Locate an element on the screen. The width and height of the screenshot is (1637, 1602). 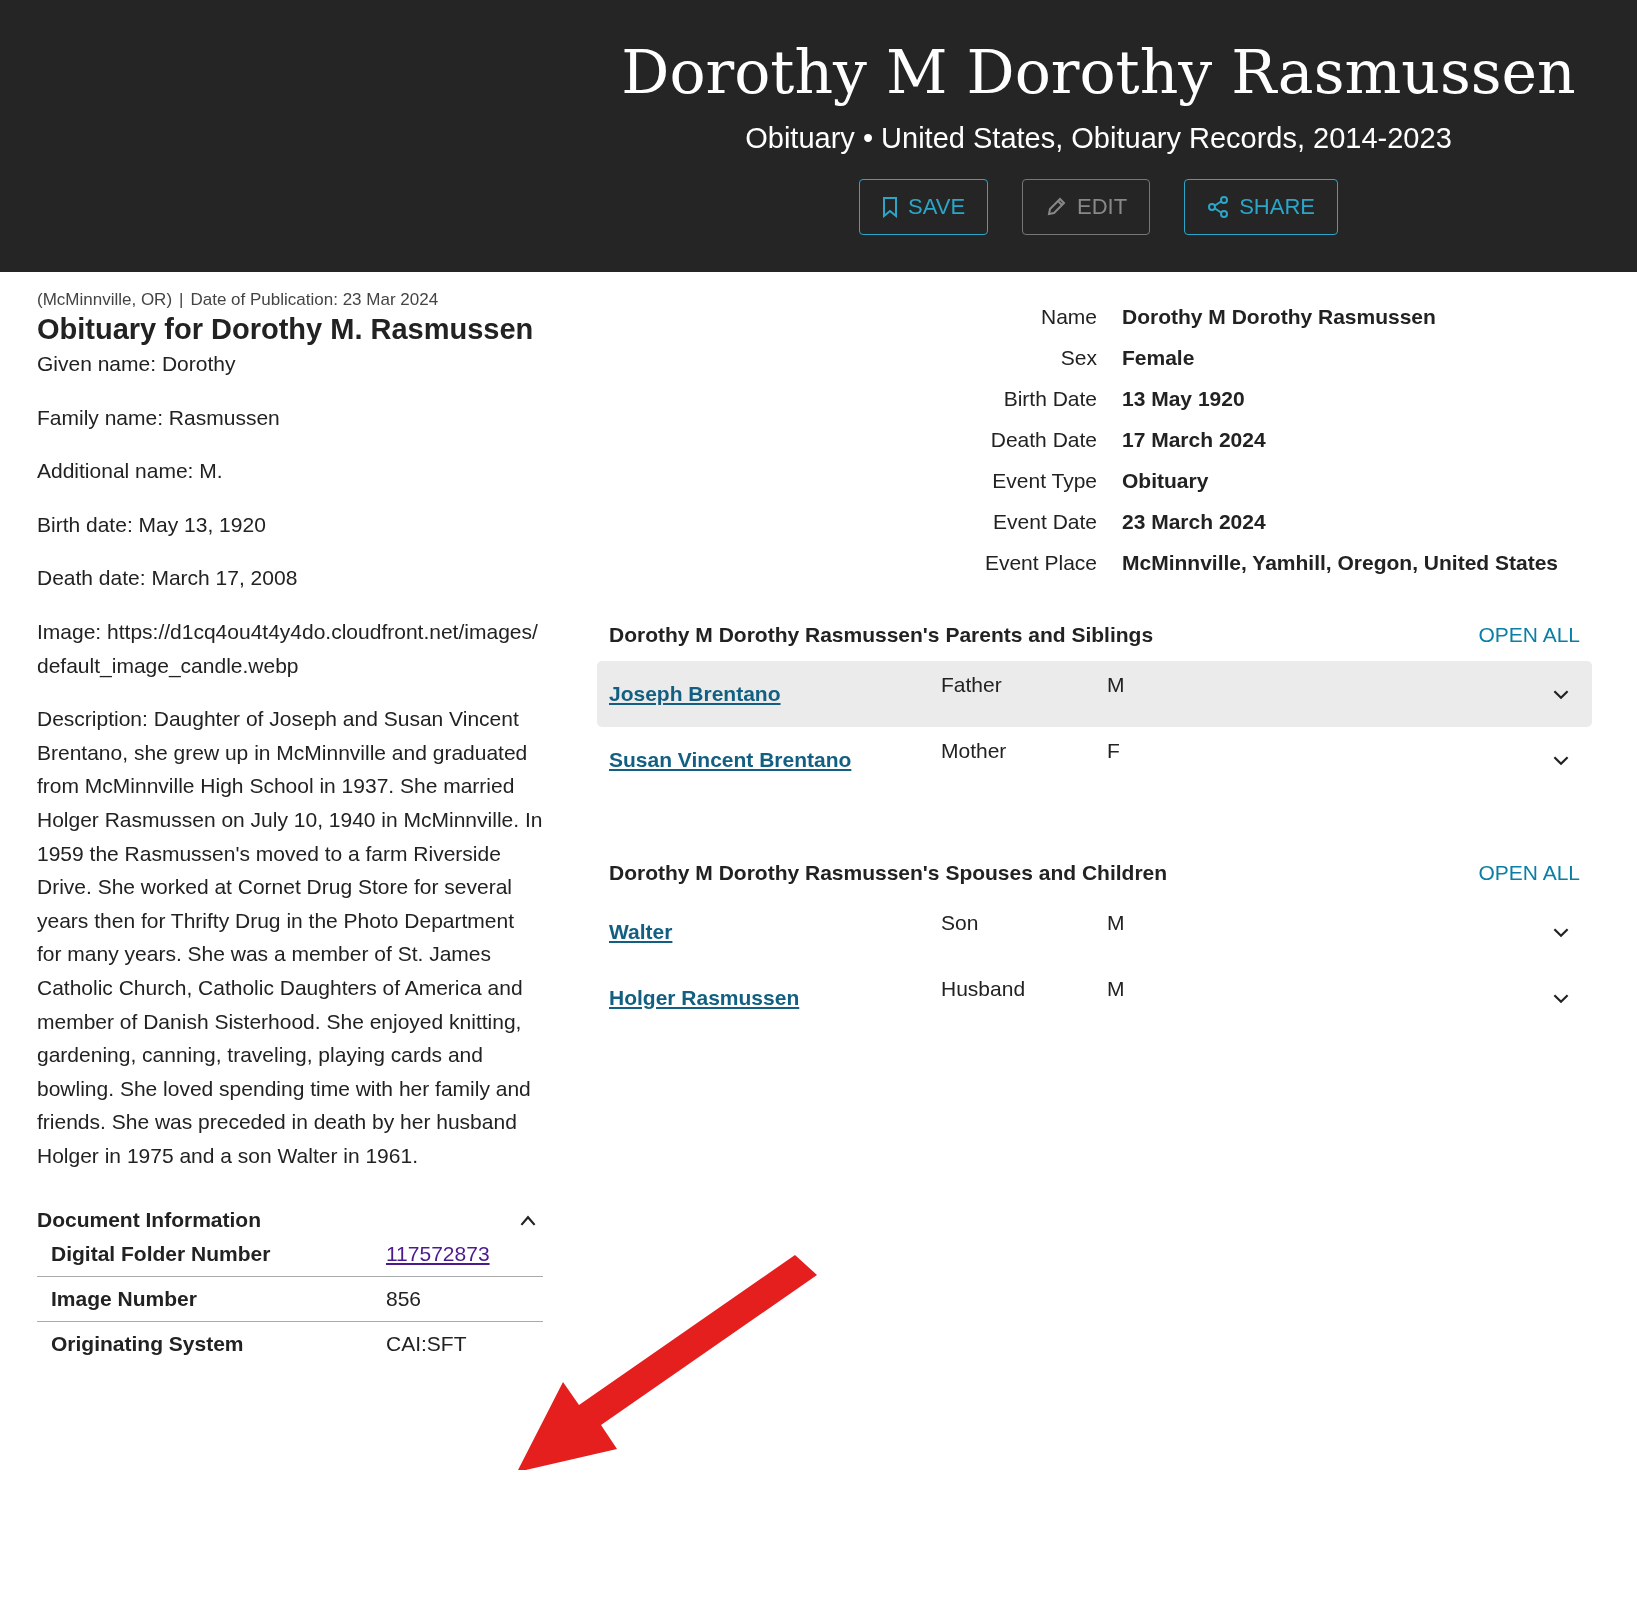
person-link: Walter is located at coordinates (641, 931).